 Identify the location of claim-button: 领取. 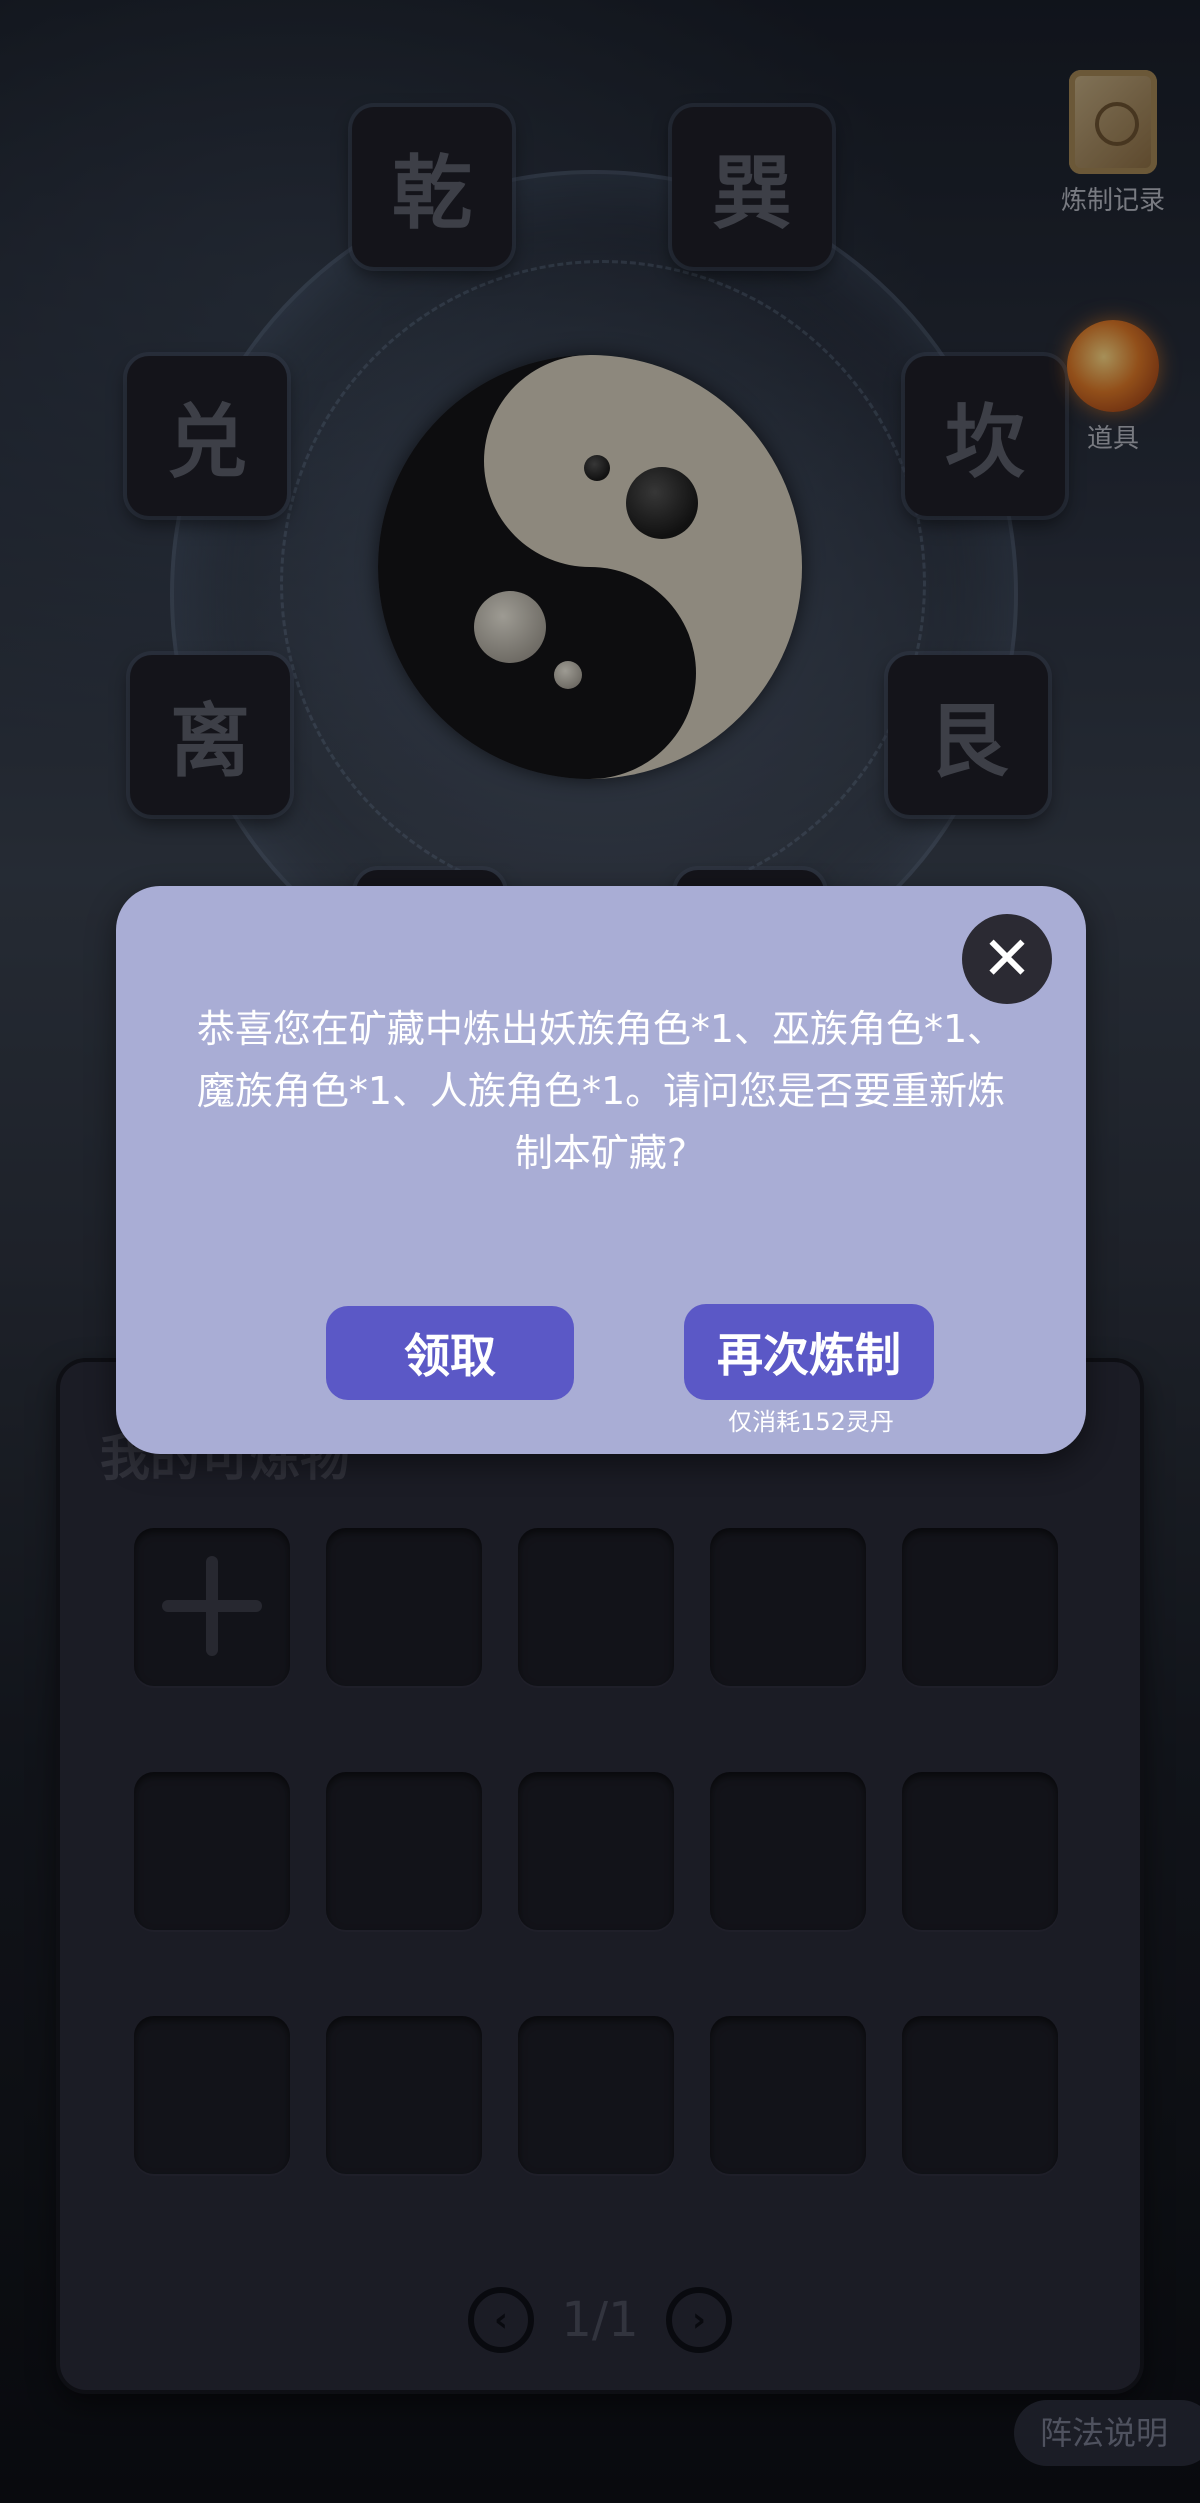
(450, 1353).